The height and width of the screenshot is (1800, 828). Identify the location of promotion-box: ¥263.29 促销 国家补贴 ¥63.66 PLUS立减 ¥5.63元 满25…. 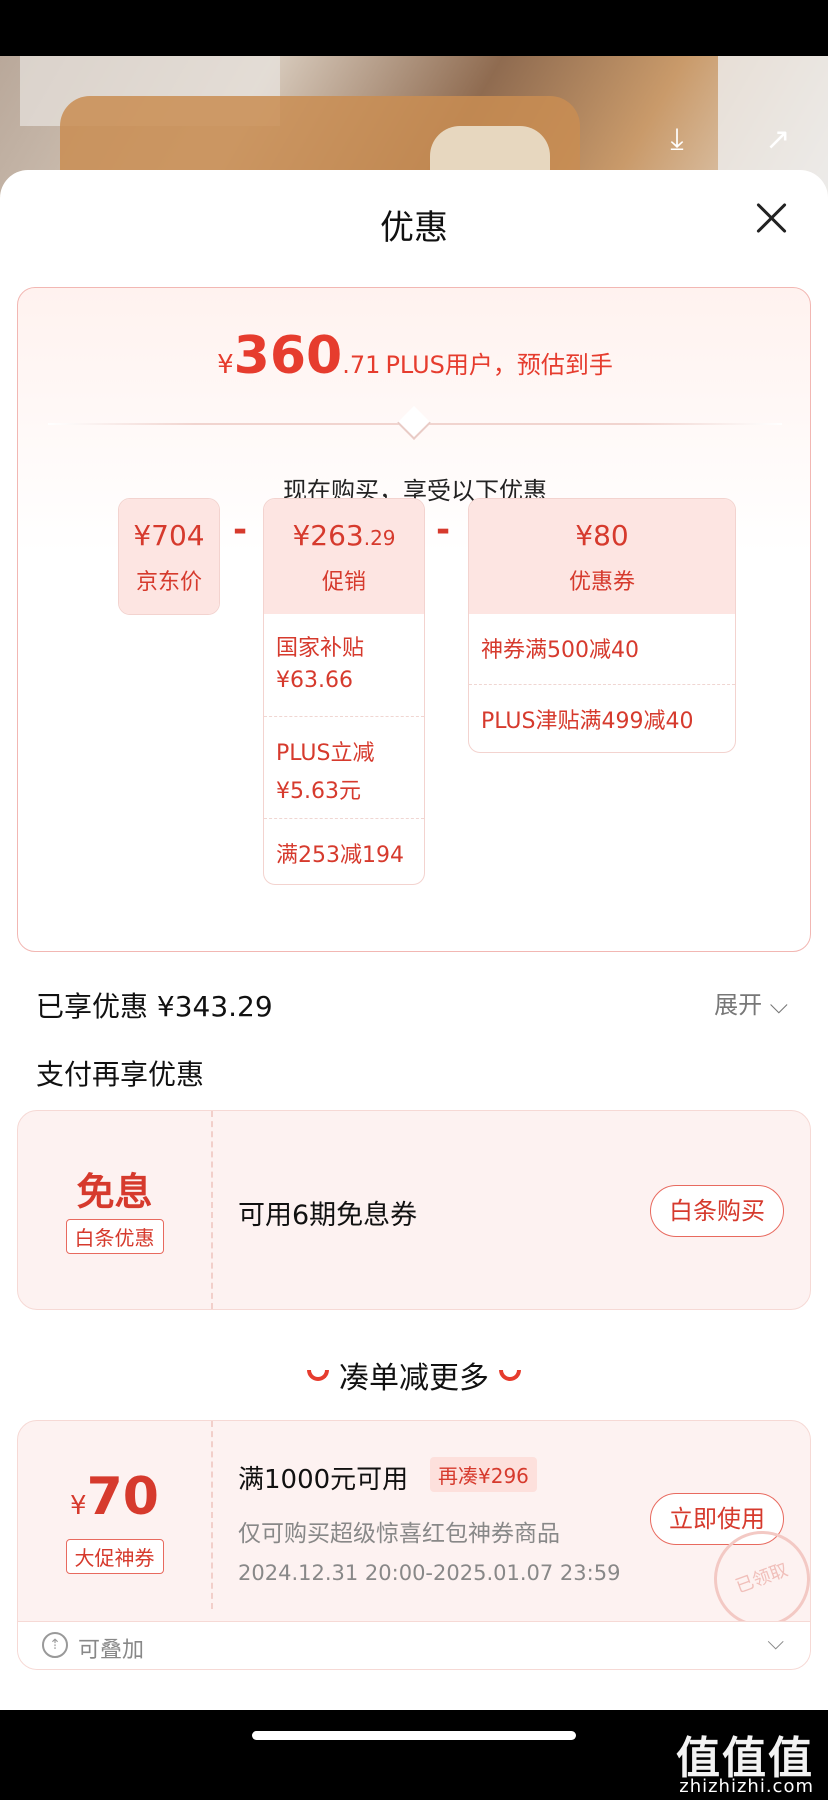
(344, 691).